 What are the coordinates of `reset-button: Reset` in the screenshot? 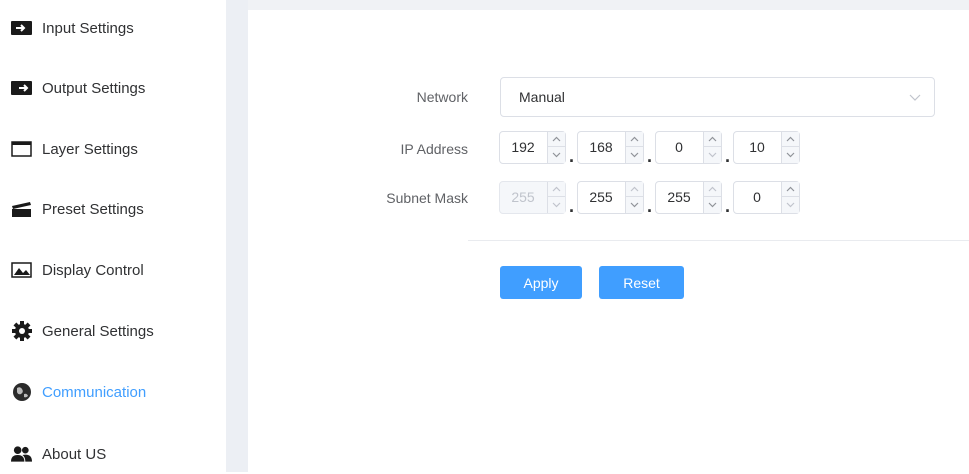 It's located at (641, 282).